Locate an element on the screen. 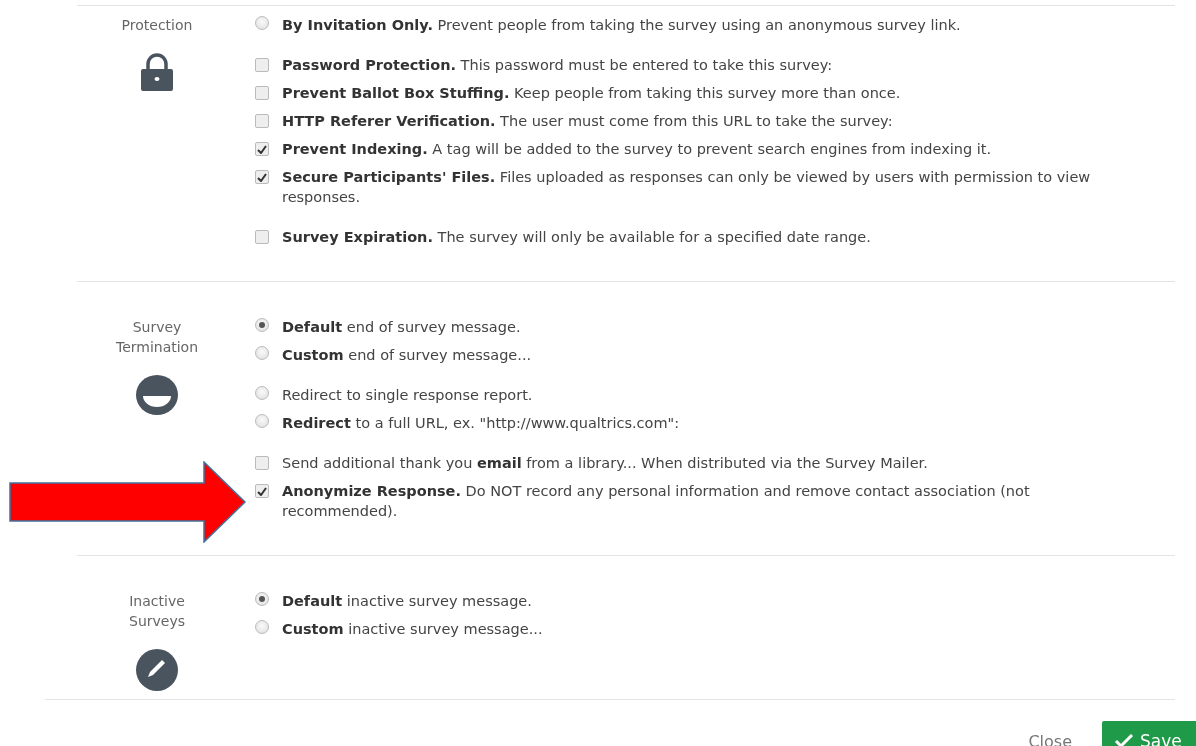  close-button: Close is located at coordinates (1050, 738).